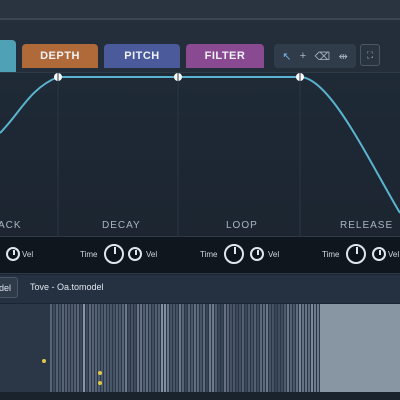 Image resolution: width=400 pixels, height=400 pixels. Describe the element at coordinates (9, 287) in the screenshot. I see `model-button: del` at that location.